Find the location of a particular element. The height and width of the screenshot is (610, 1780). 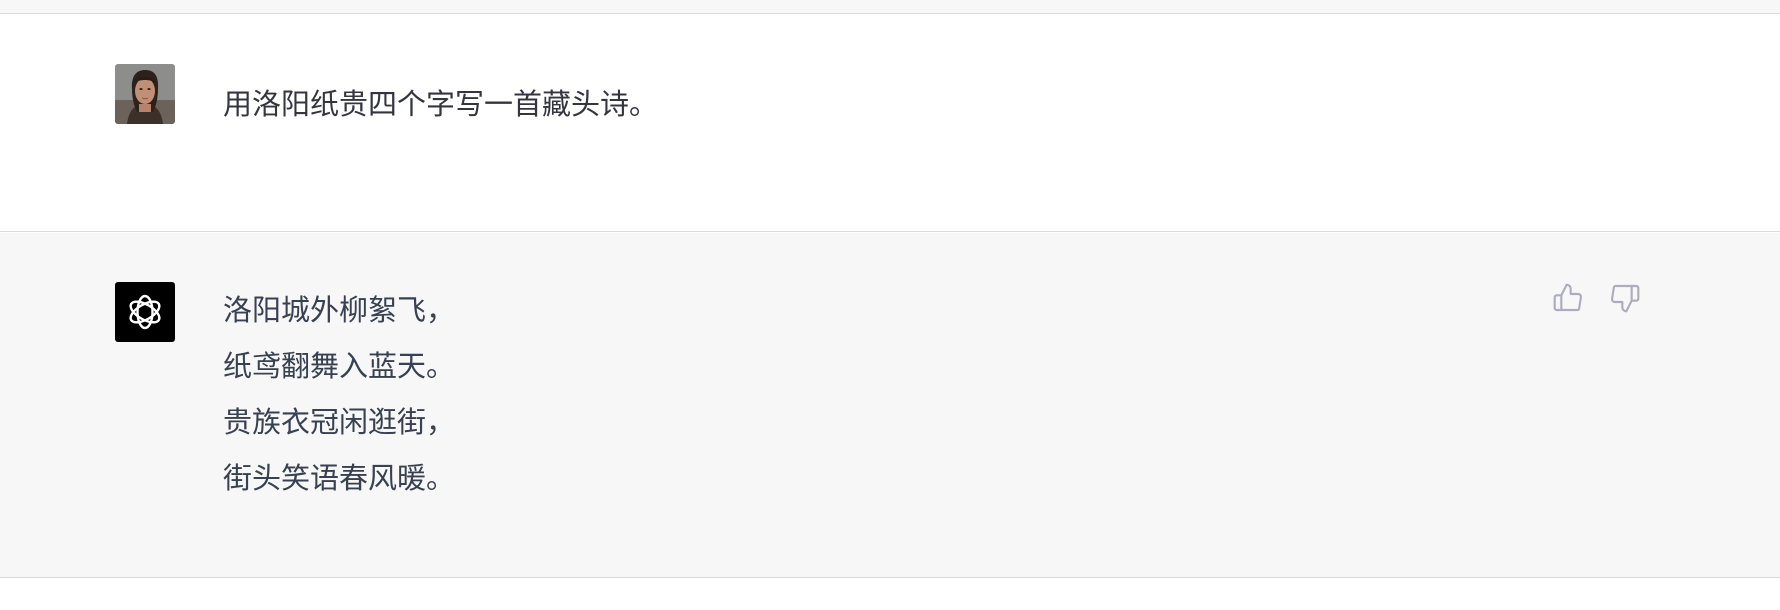

thumbs-down-icon is located at coordinates (1625, 298).